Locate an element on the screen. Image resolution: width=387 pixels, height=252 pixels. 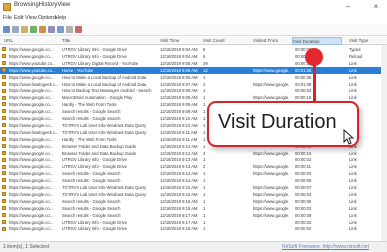
cell-duration: 00:00:04 is located at coordinates (303, 91).